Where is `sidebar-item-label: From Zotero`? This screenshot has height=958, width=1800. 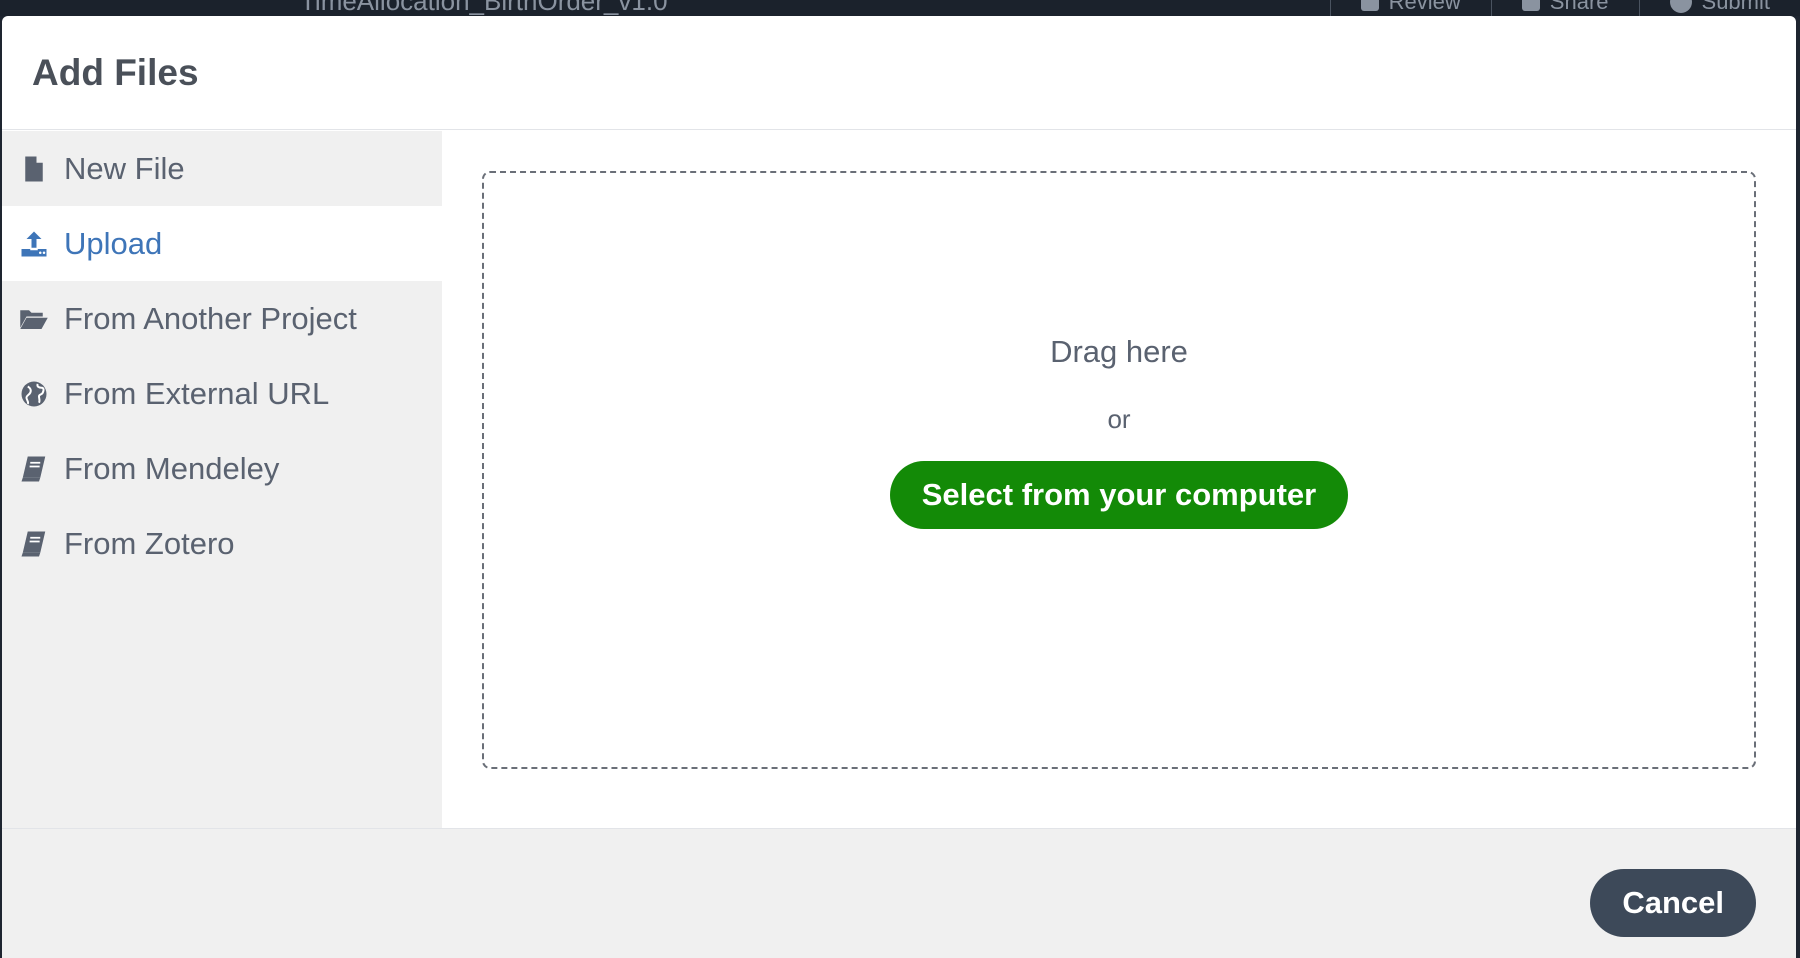 sidebar-item-label: From Zotero is located at coordinates (149, 543).